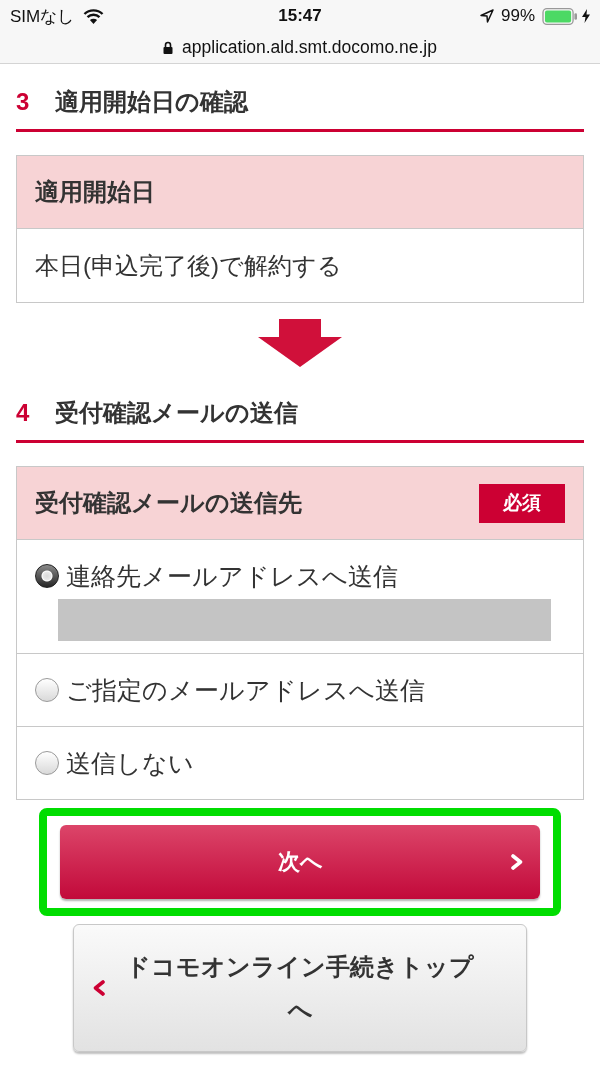  What do you see at coordinates (23, 413) in the screenshot?
I see `section-number: 4` at bounding box center [23, 413].